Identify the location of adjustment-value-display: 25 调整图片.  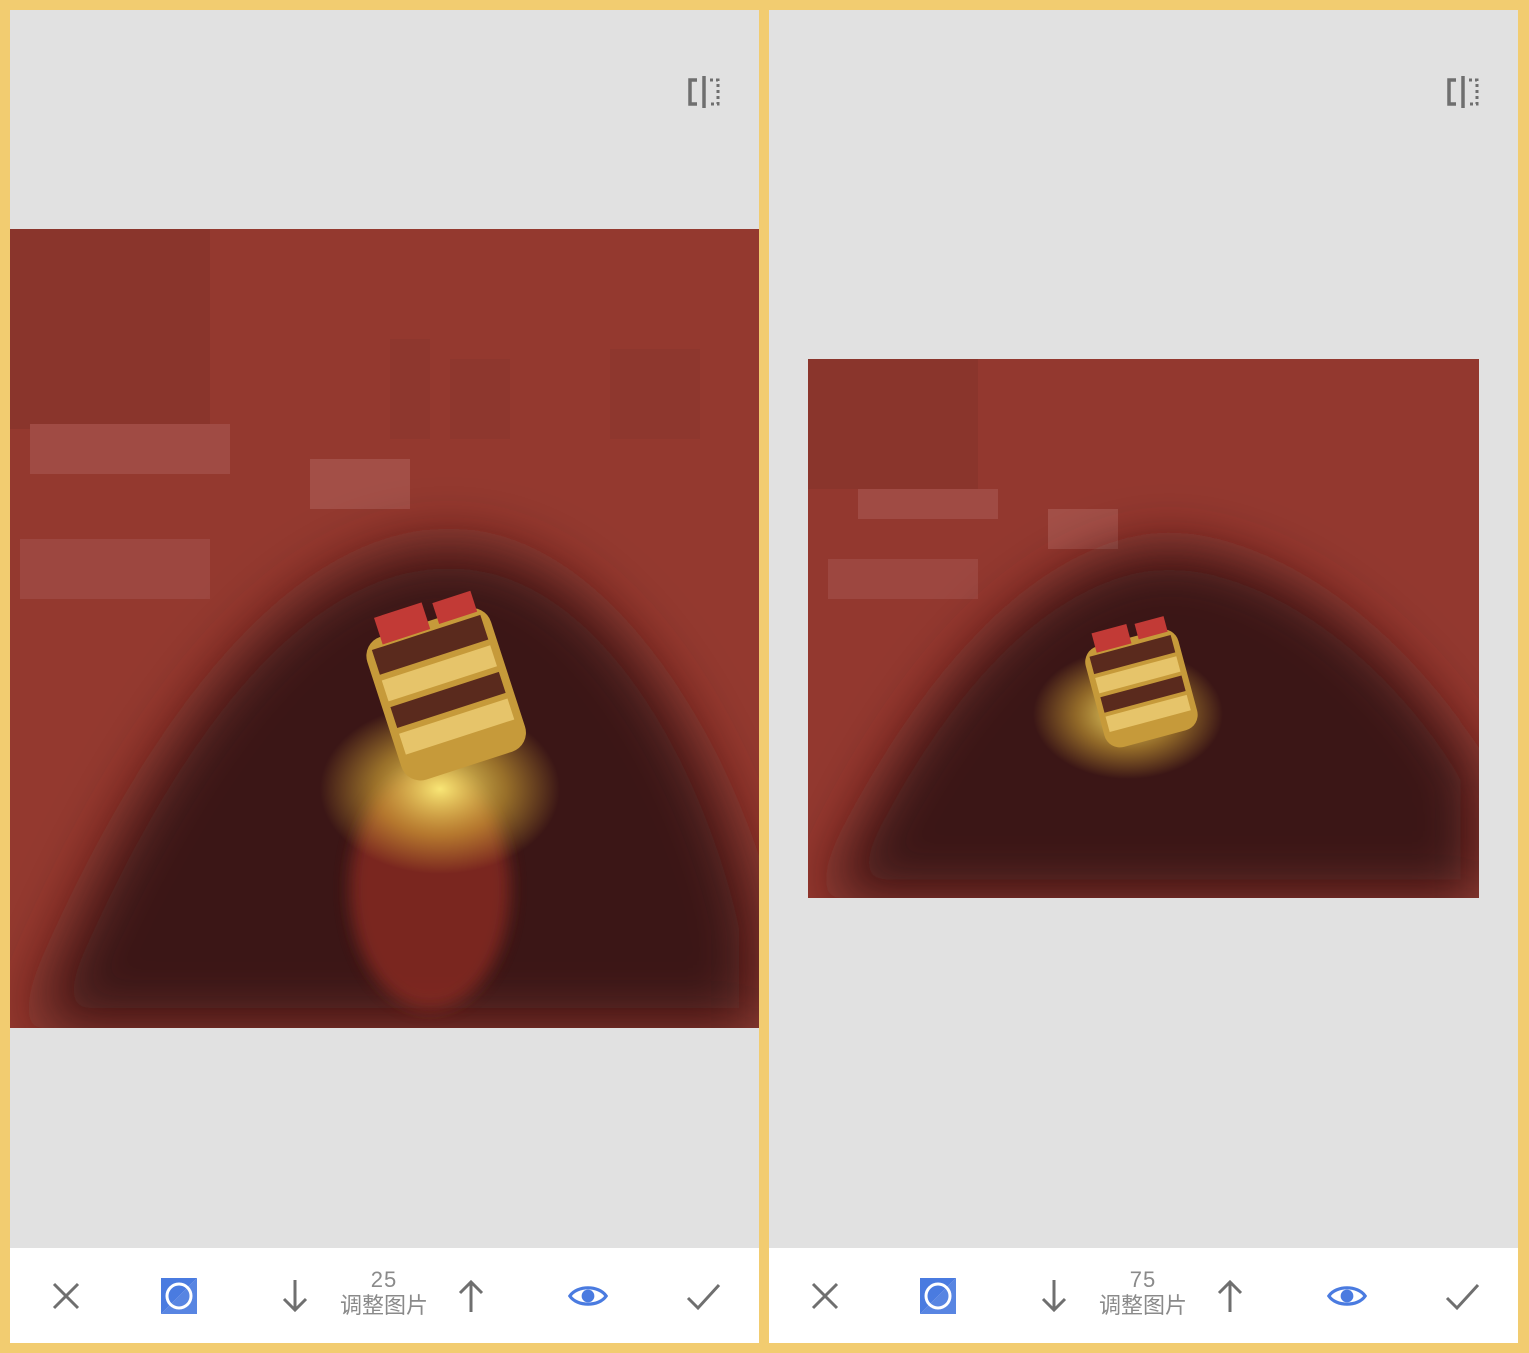
(384, 1295).